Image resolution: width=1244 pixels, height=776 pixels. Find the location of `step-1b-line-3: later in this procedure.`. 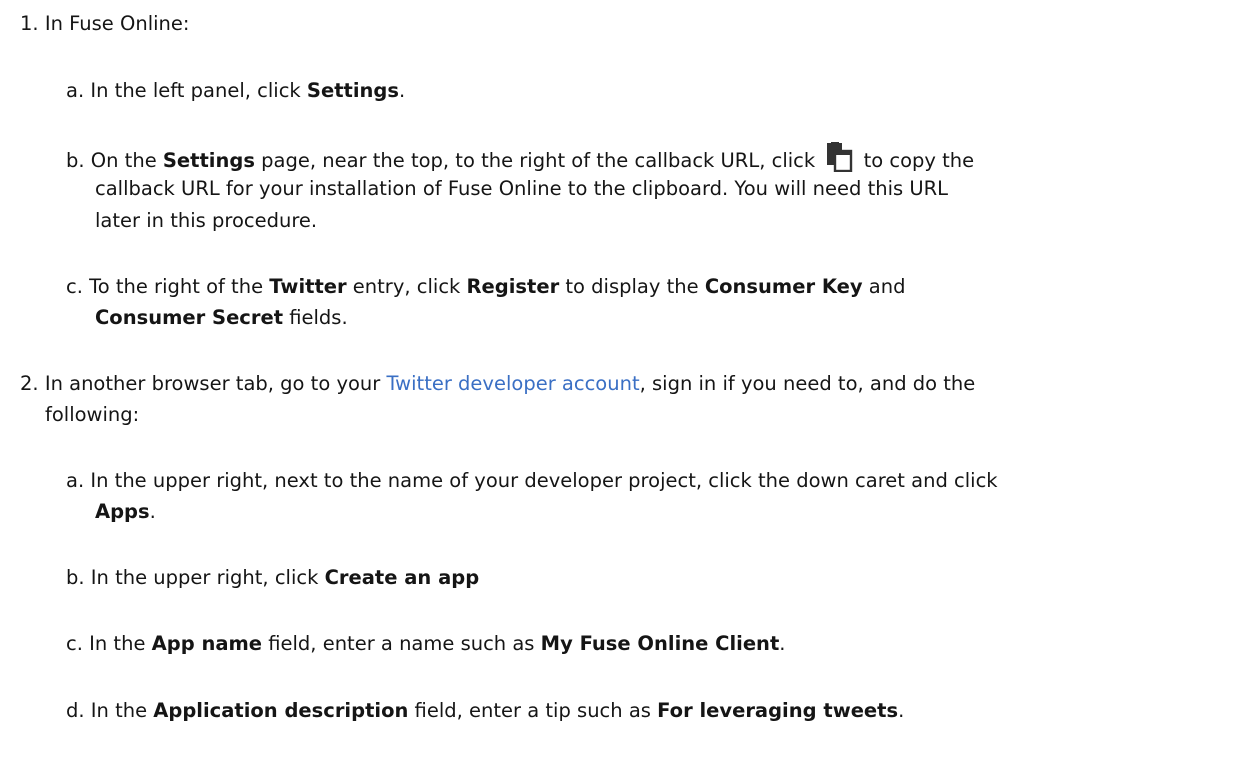

step-1b-line-3: later in this procedure. is located at coordinates (206, 220).